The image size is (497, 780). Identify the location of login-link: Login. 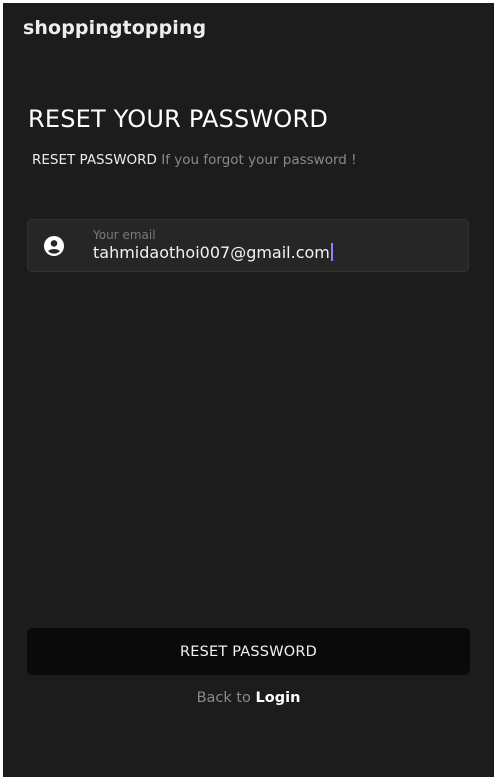
(278, 698).